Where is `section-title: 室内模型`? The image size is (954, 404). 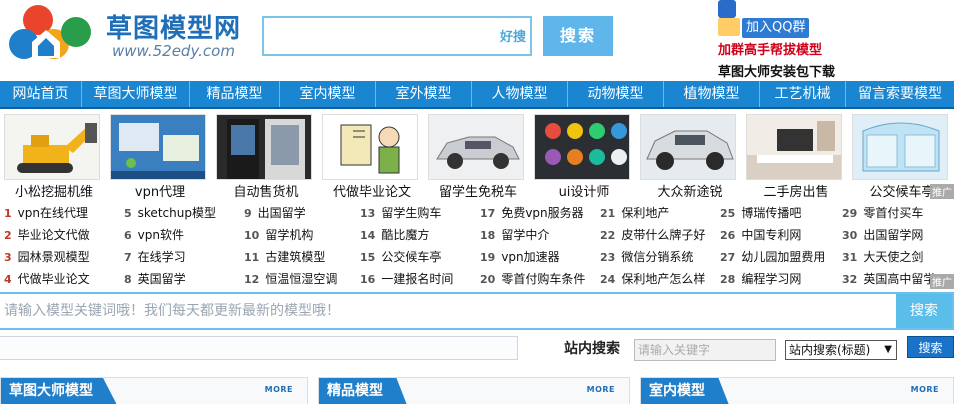
section-title: 室内模型 is located at coordinates (685, 391).